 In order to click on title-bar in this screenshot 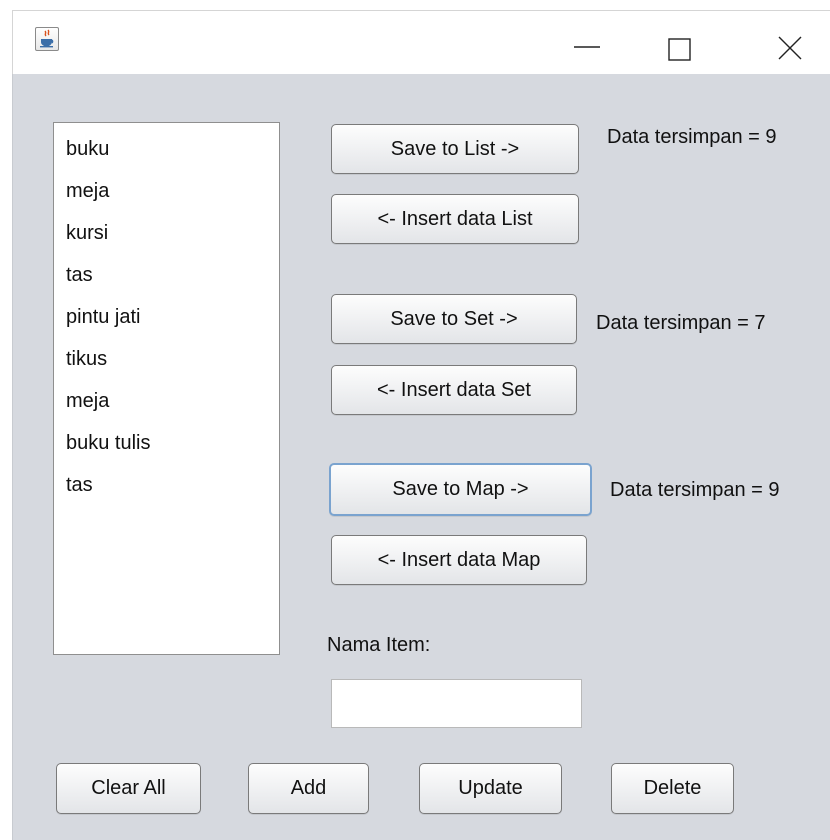, I will do `click(421, 42)`.